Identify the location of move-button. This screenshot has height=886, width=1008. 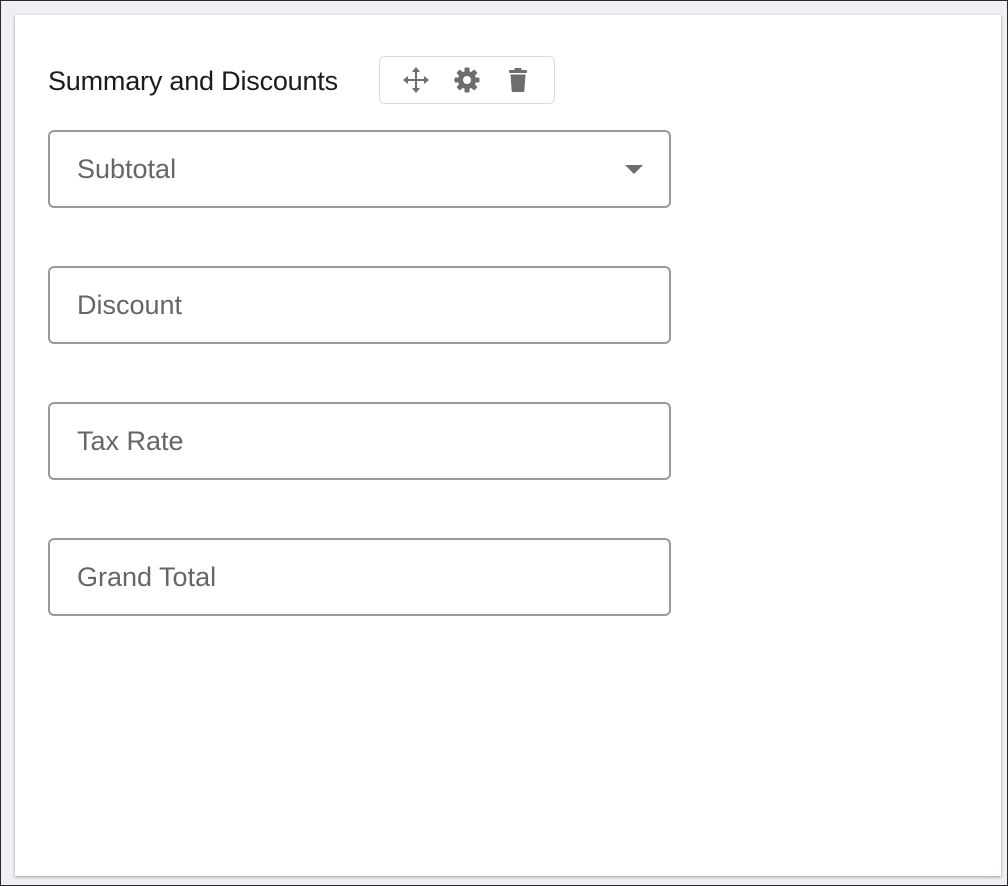
(416, 80).